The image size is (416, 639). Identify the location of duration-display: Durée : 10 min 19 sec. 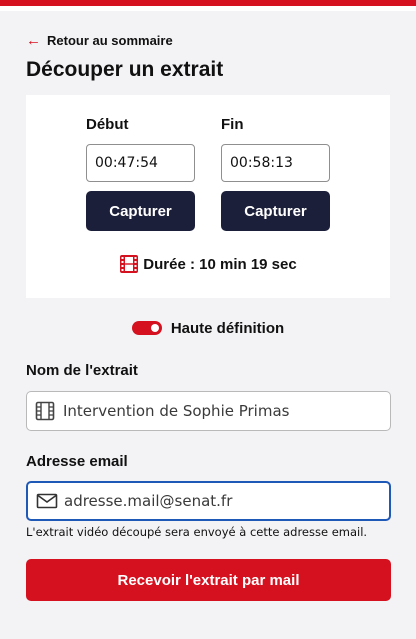
(208, 264).